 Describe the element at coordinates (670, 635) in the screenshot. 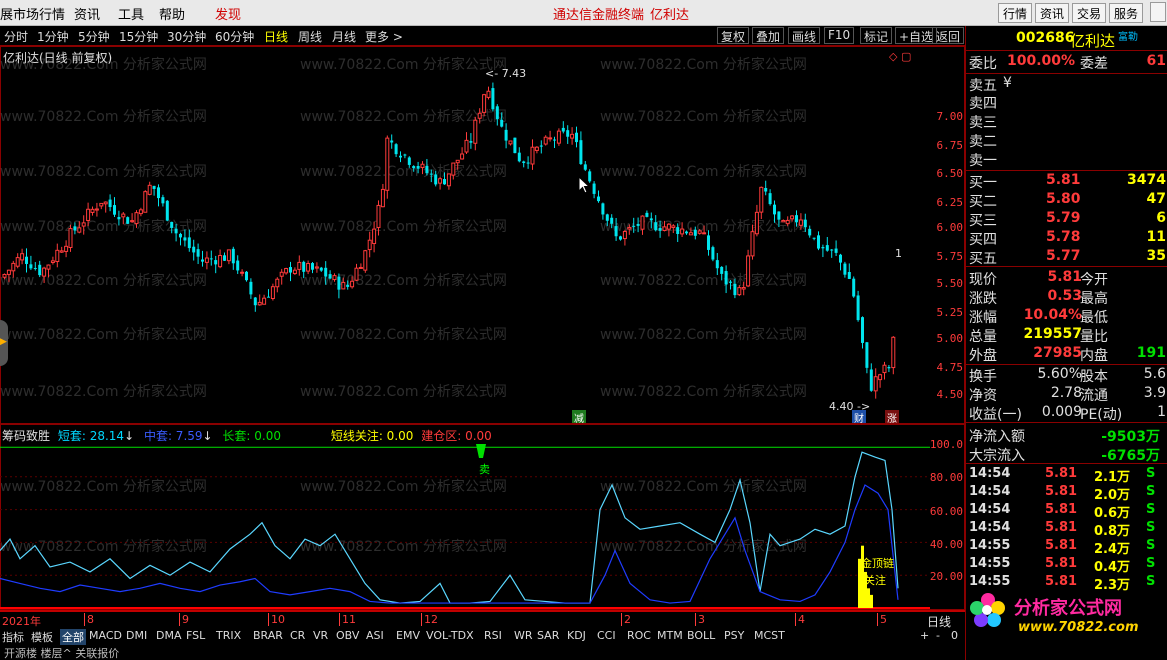

I see `indicator-tab: MTM` at that location.